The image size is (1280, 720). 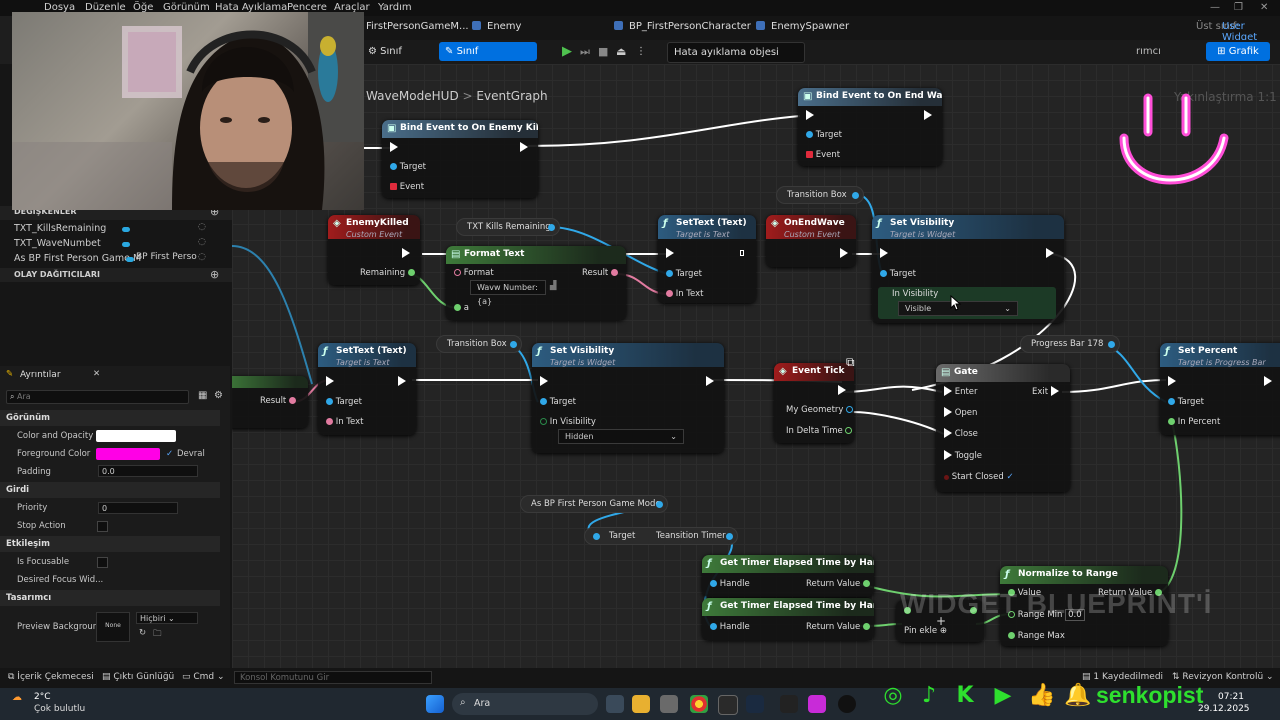 I want to click on enter-pin: Enter, so click(x=961, y=391).